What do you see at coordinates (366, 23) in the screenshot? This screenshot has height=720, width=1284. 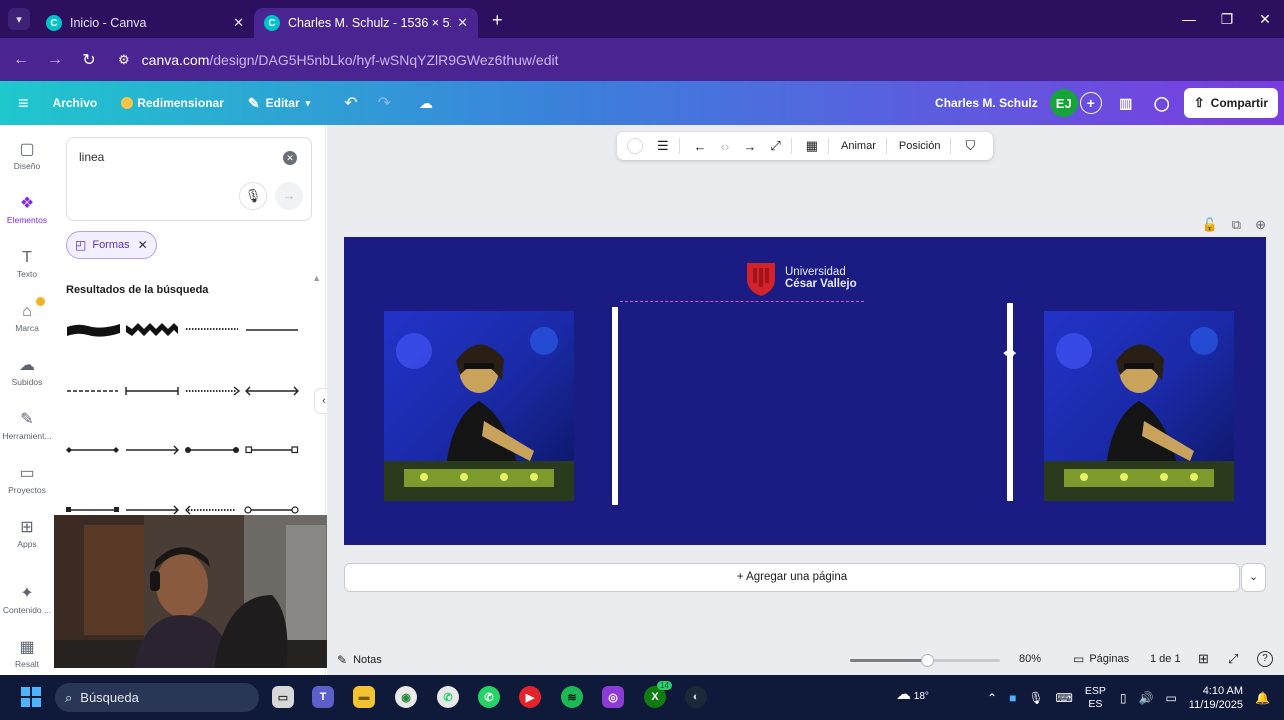 I see `browser-tab-design: C Charles M. Schulz - 1536 × 512 ✕` at bounding box center [366, 23].